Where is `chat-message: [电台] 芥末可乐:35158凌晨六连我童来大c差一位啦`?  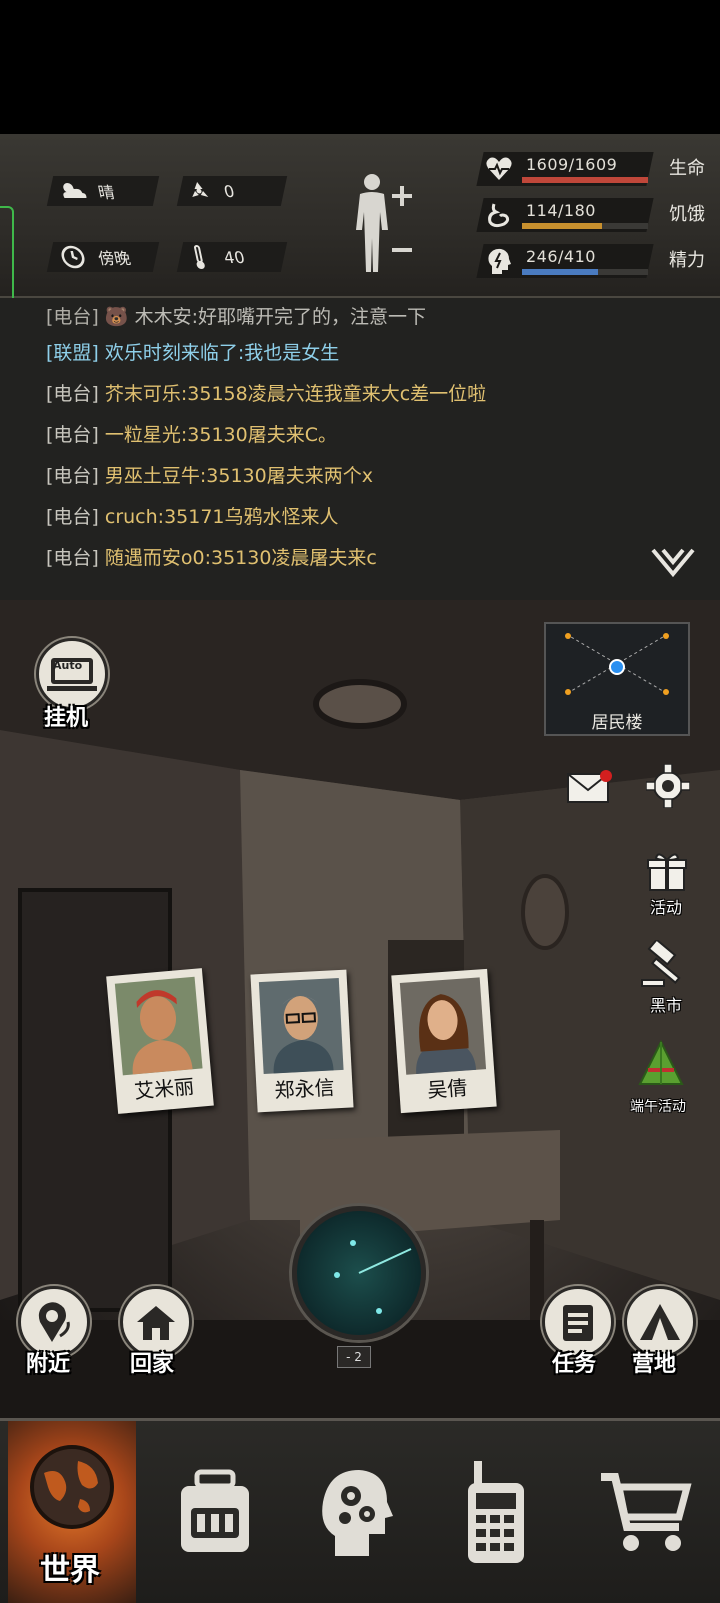
chat-message: [电台] 芥末可乐:35158凌晨六连我童来大c差一位啦 is located at coordinates (266, 394).